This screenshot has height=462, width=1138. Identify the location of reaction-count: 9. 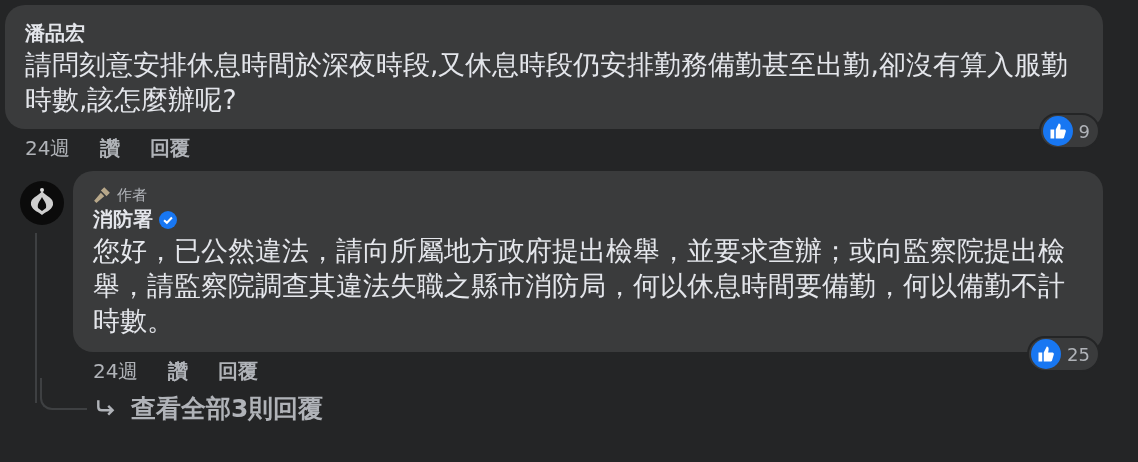
(1069, 131).